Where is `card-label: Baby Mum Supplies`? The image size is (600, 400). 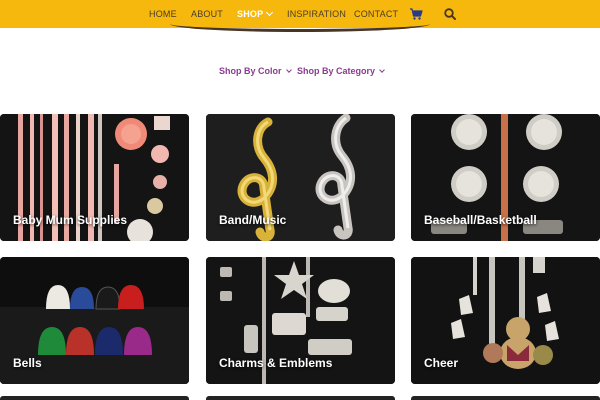
card-label: Baby Mum Supplies is located at coordinates (70, 220).